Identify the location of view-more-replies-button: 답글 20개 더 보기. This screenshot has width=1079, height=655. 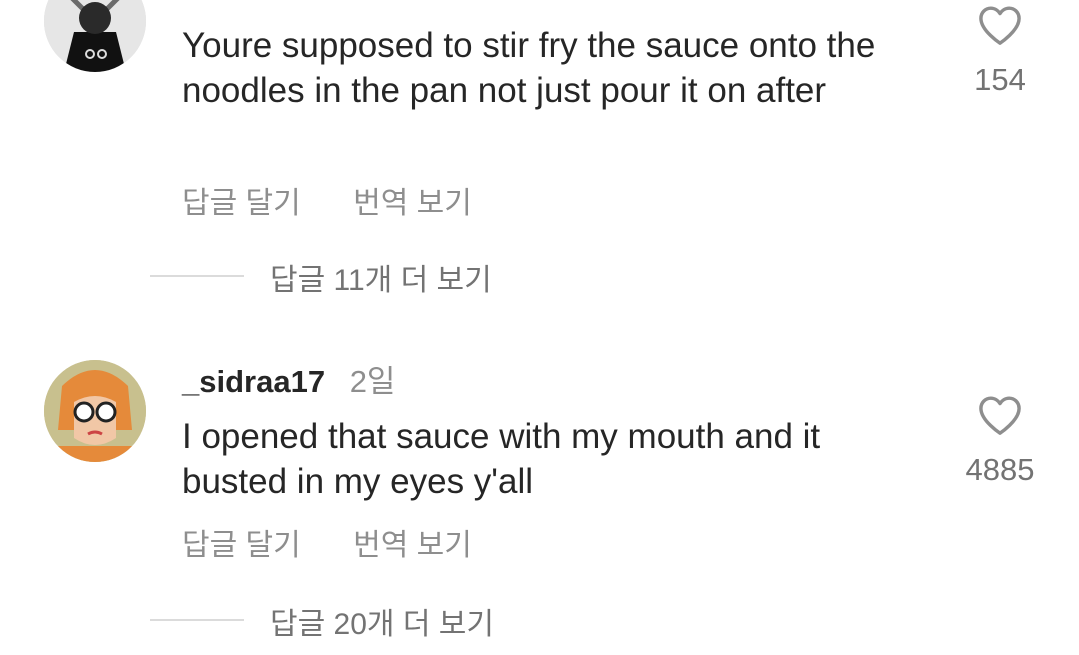
(382, 621).